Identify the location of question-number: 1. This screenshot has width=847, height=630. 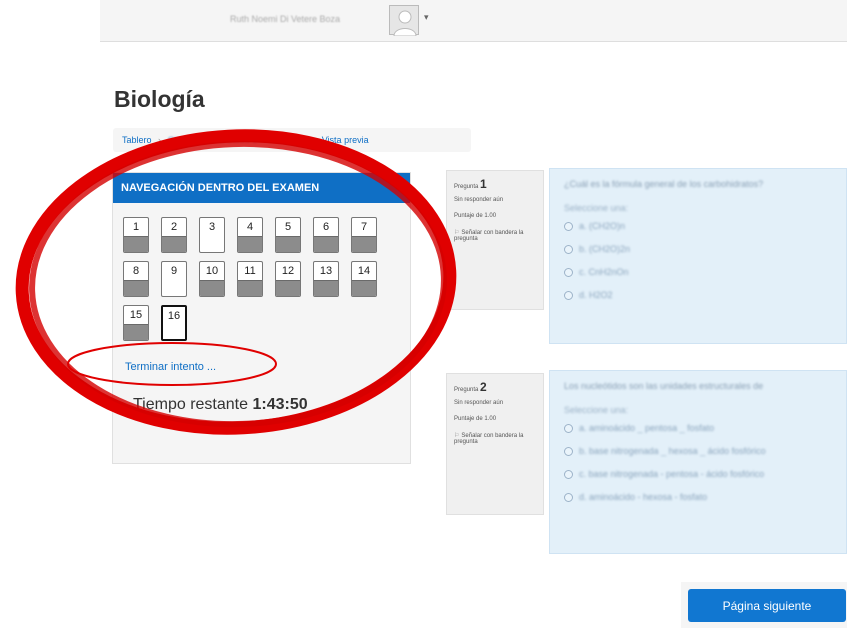
(136, 227).